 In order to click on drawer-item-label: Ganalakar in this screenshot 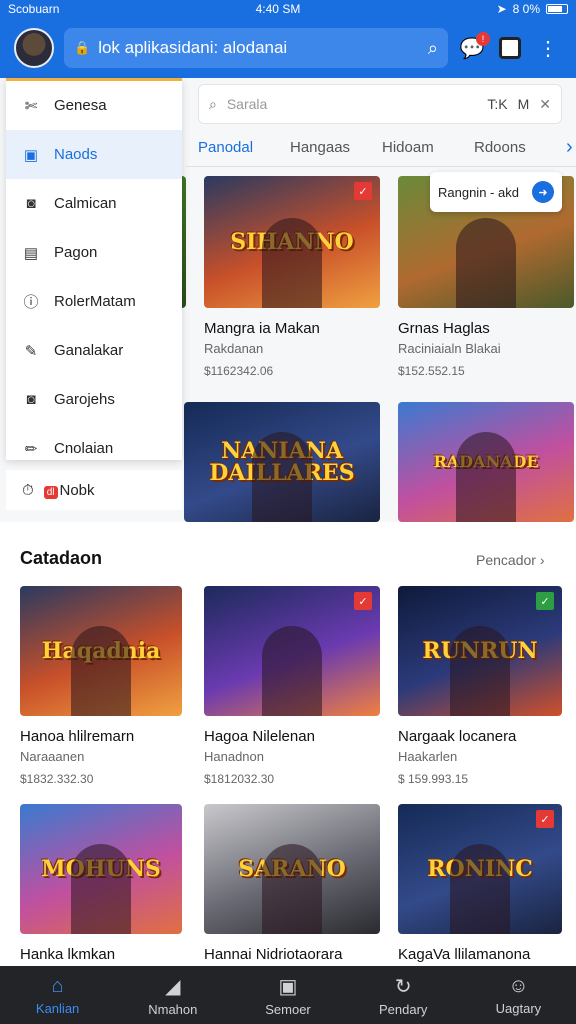, I will do `click(89, 350)`.